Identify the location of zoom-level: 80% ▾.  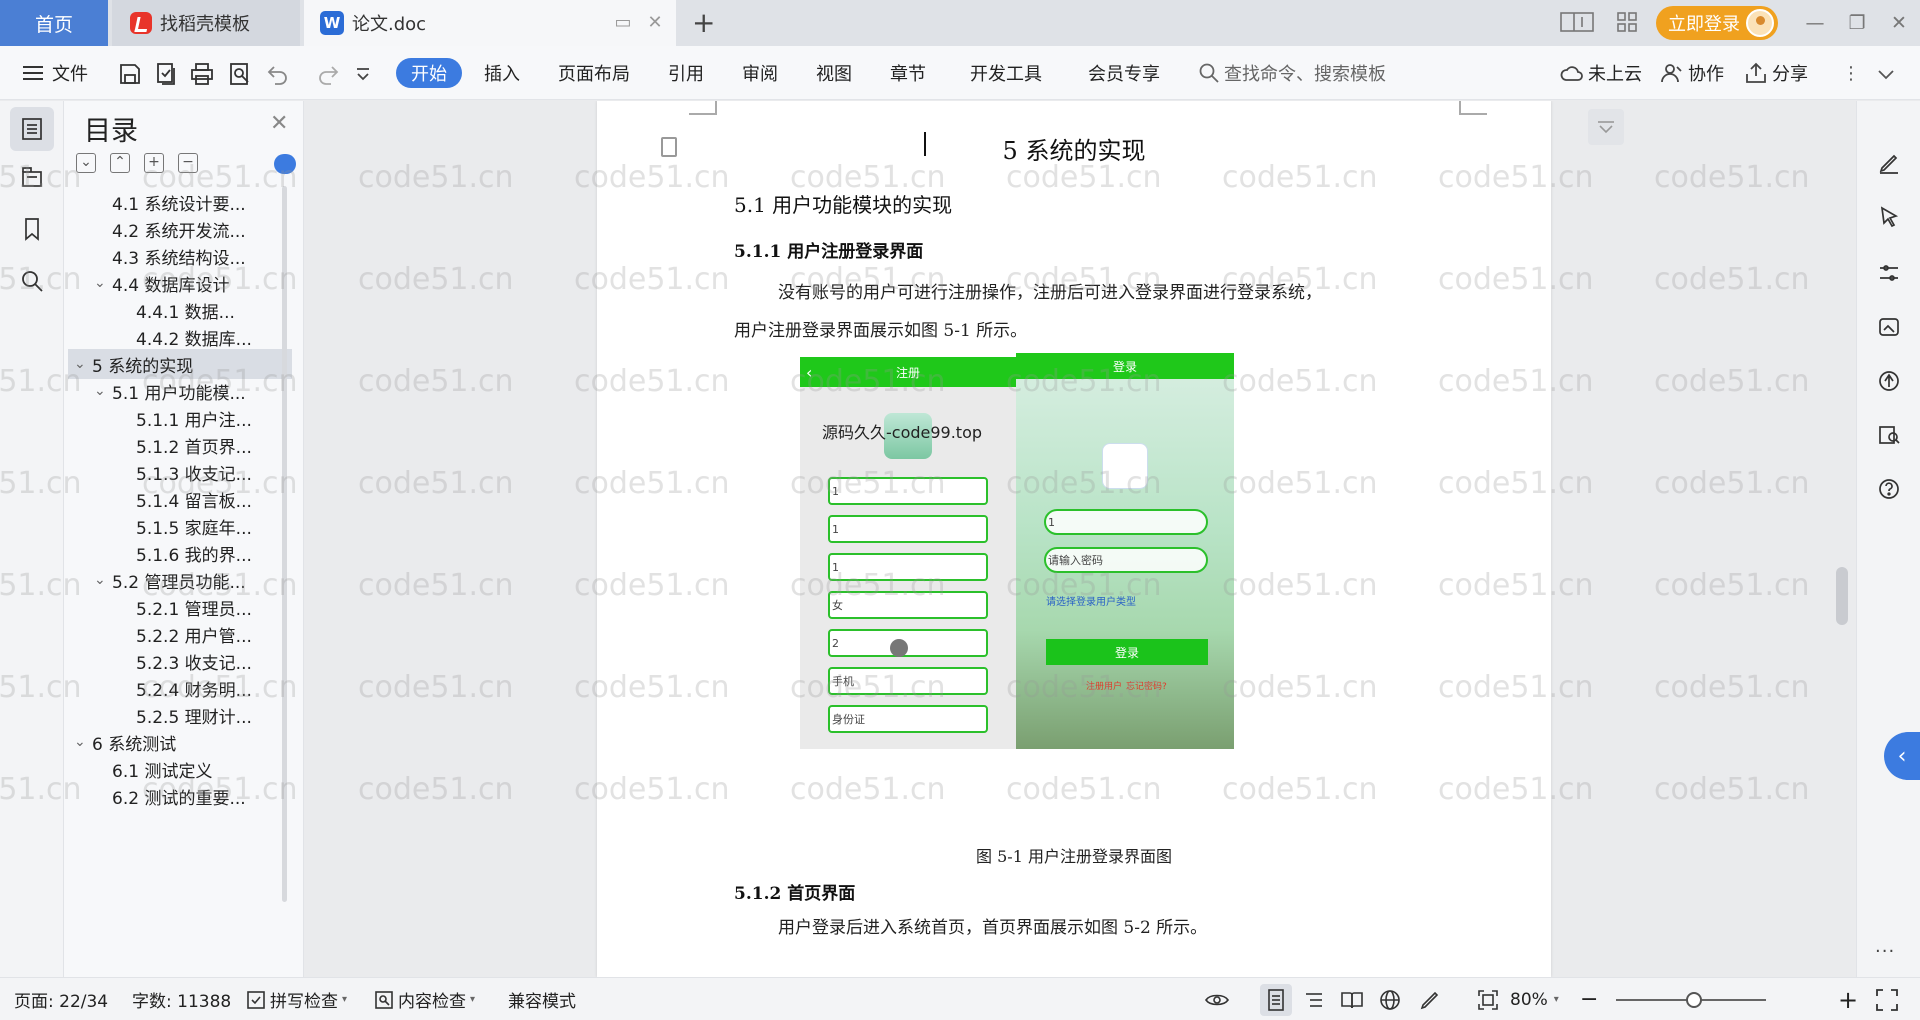
(1534, 999).